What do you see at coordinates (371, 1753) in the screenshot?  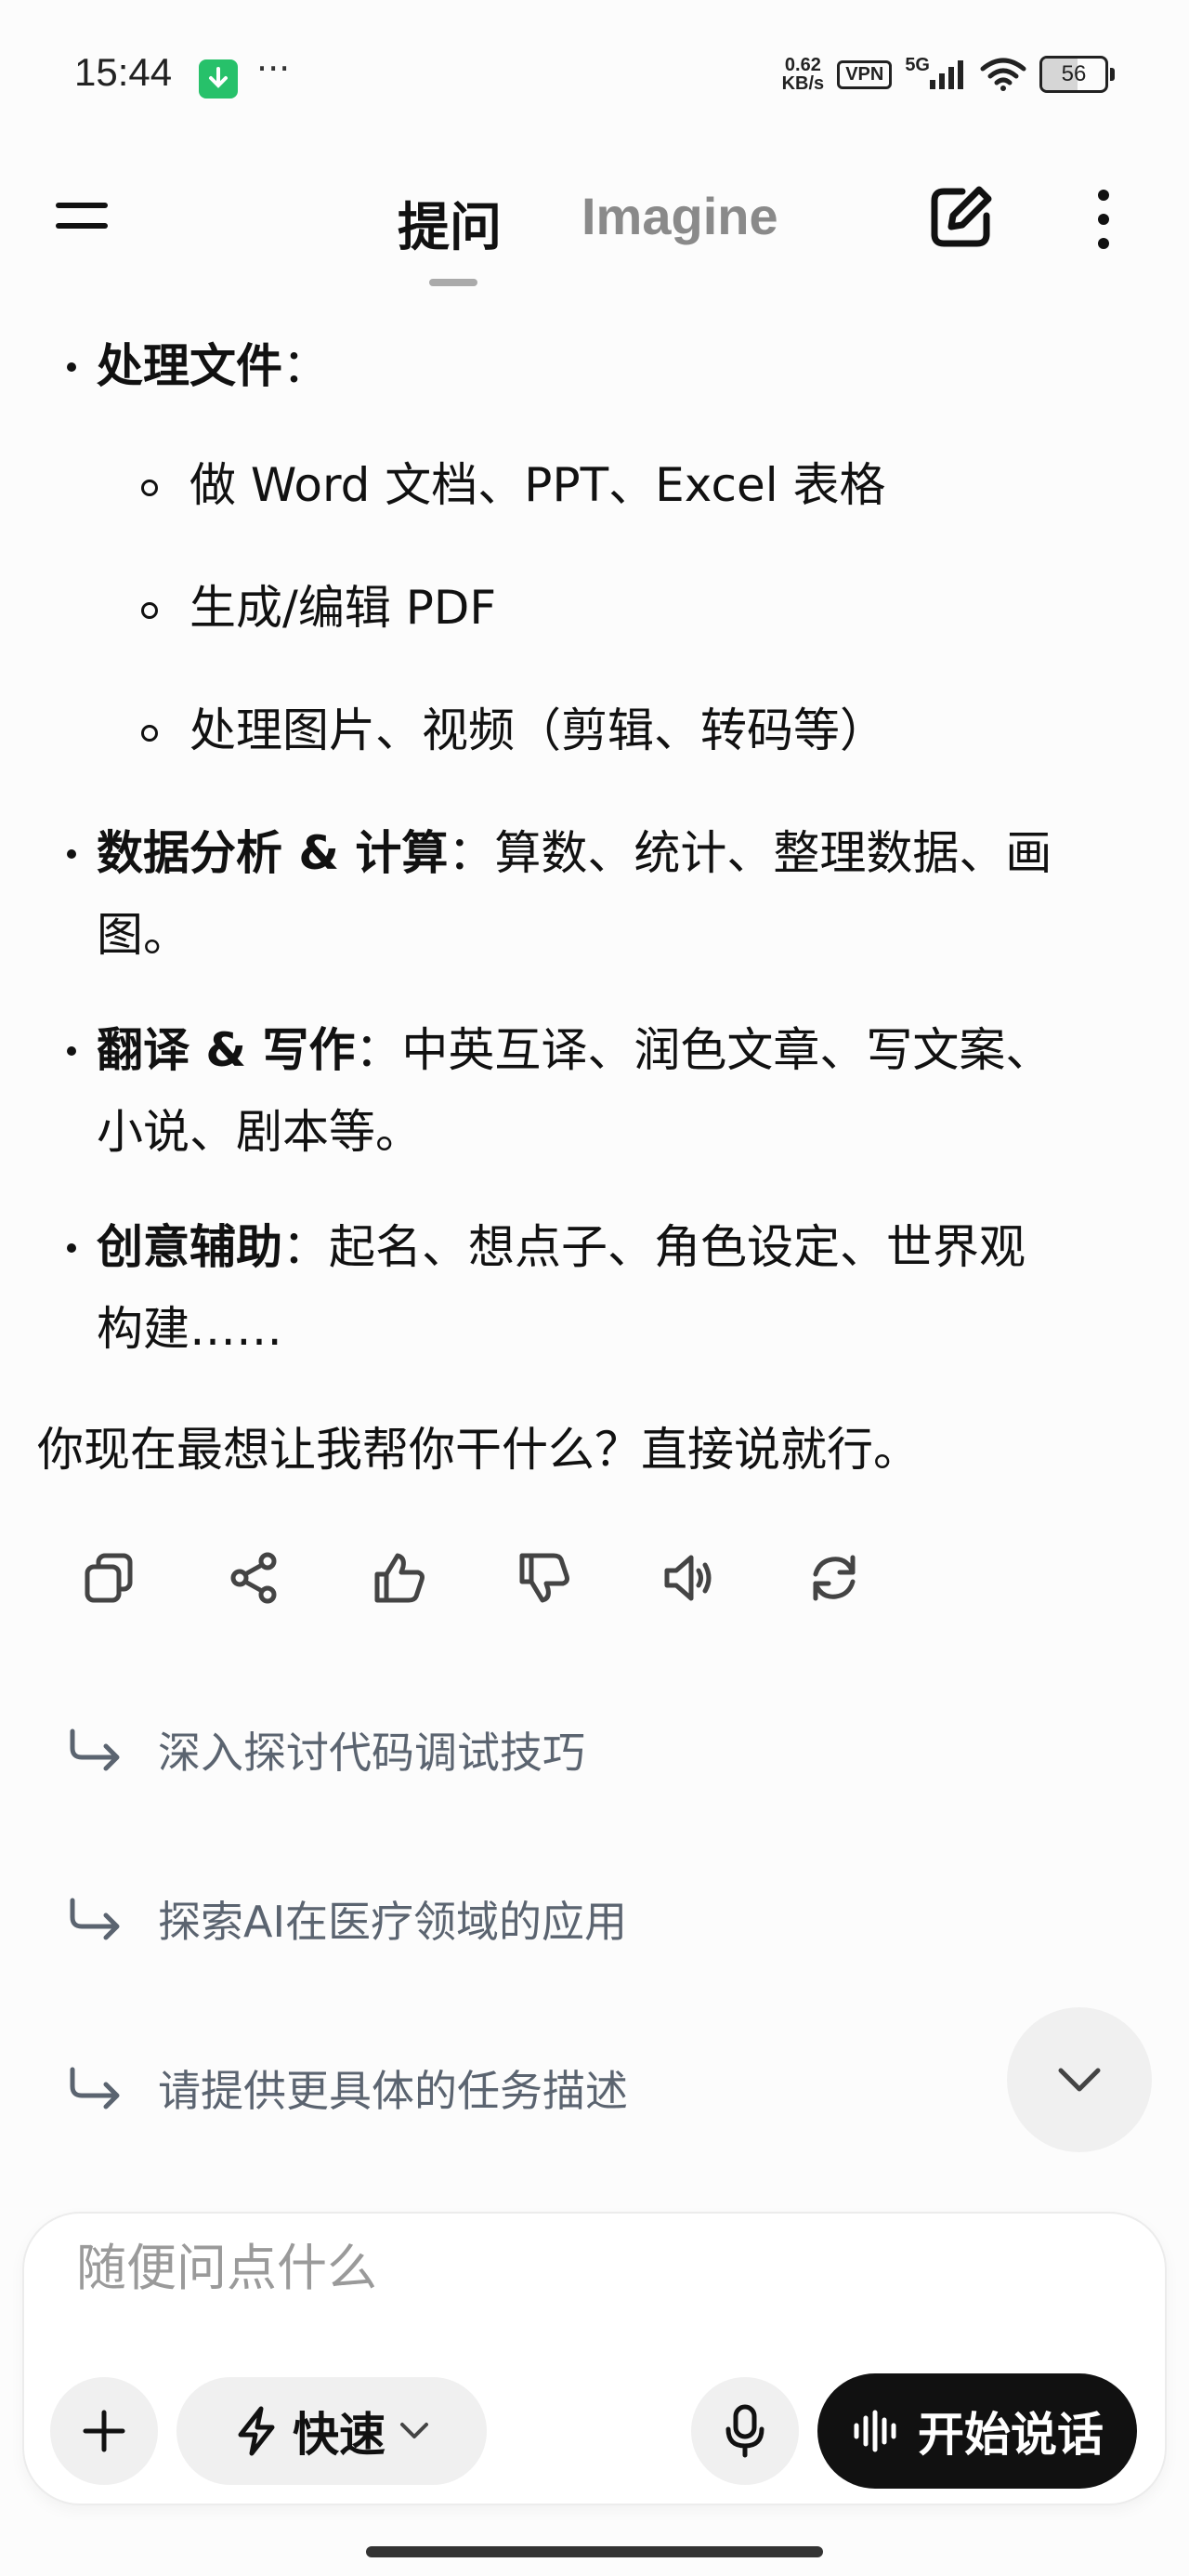 I see `suggestion-text: 深入探讨代码调试技巧` at bounding box center [371, 1753].